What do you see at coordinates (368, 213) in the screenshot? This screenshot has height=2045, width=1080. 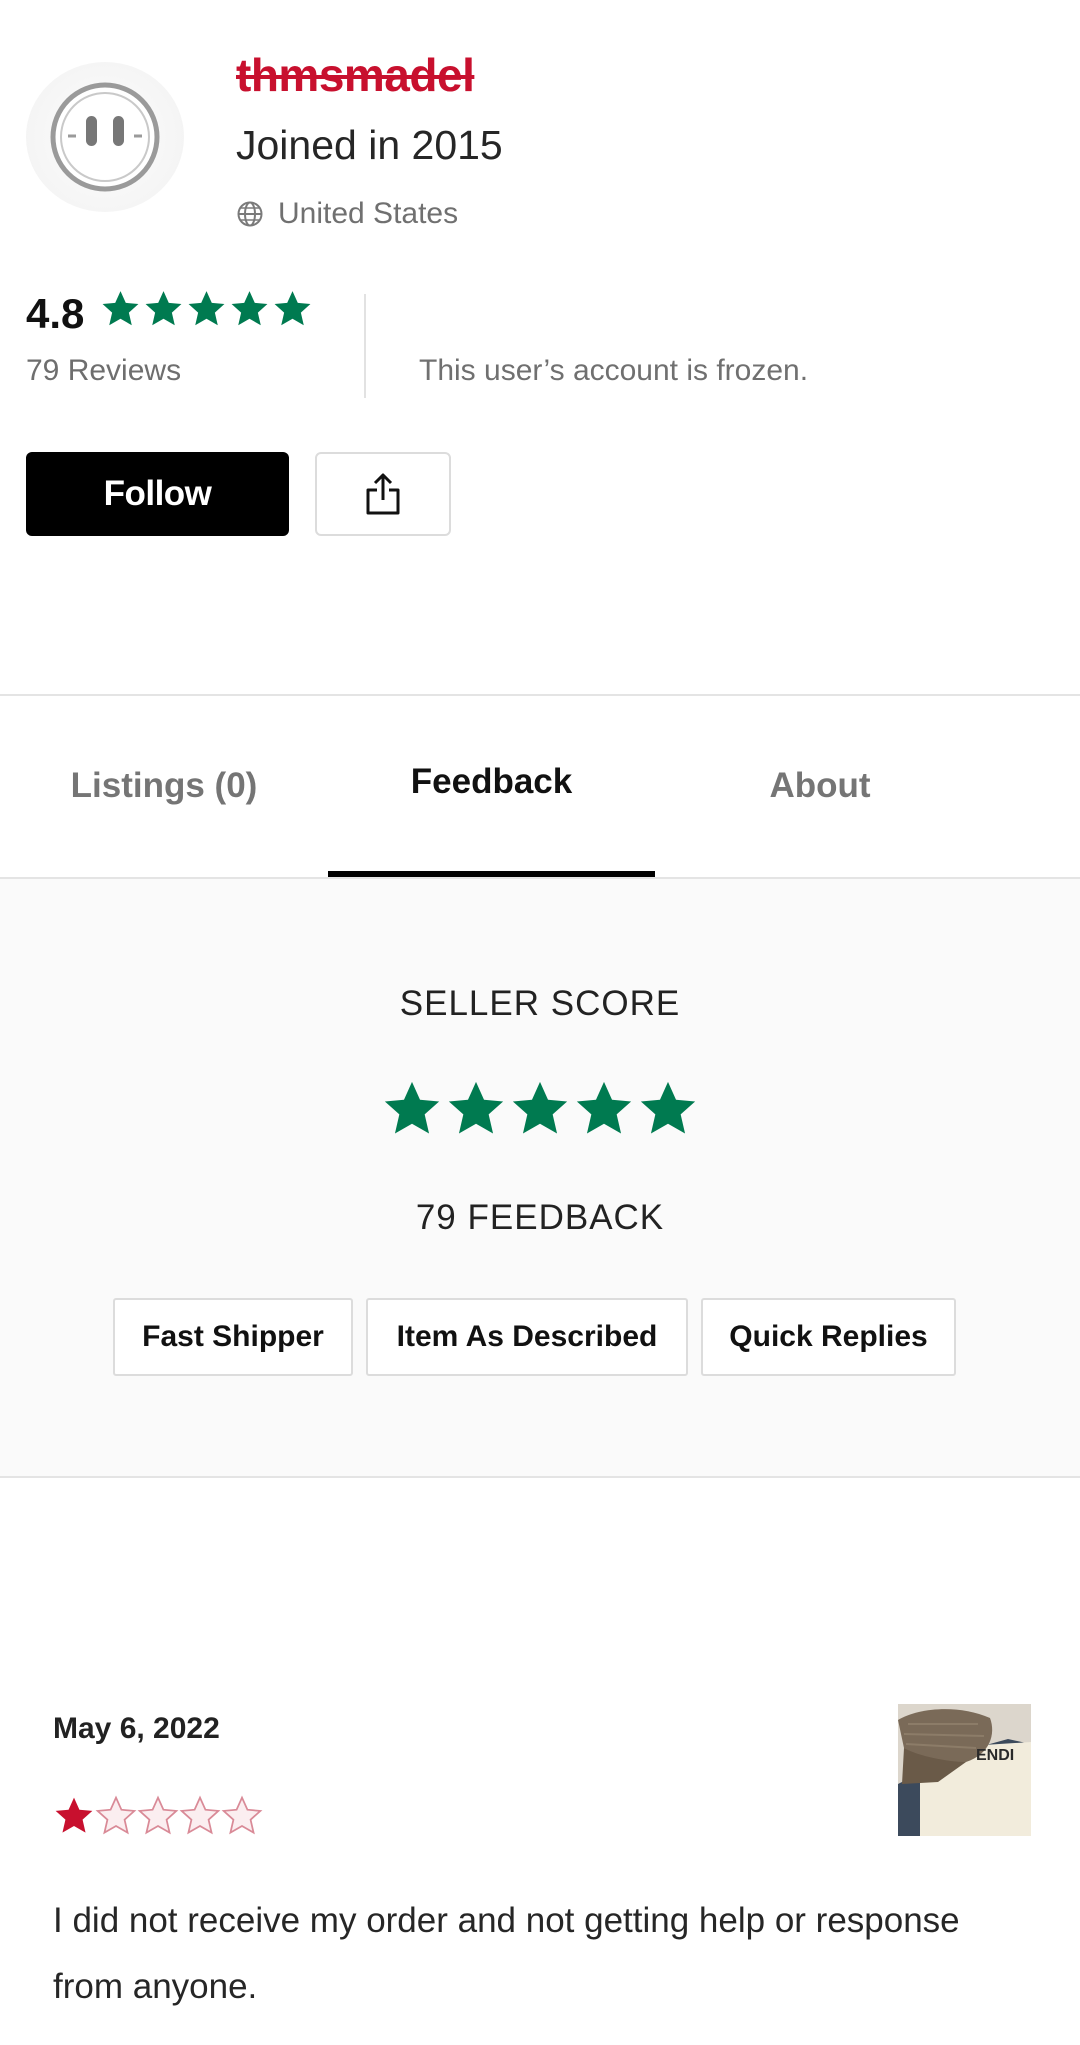 I see `location-label: United States` at bounding box center [368, 213].